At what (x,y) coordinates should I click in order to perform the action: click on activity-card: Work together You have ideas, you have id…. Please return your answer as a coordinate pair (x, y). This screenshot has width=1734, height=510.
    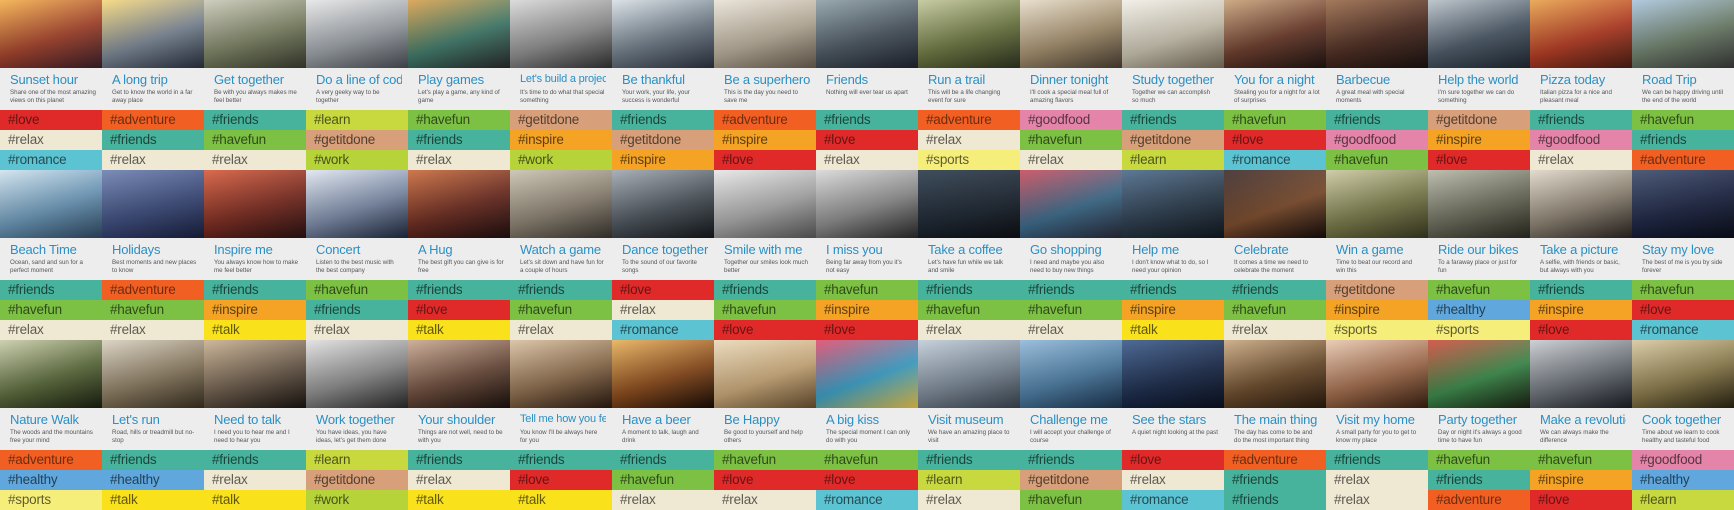
    Looking at the image, I should click on (357, 425).